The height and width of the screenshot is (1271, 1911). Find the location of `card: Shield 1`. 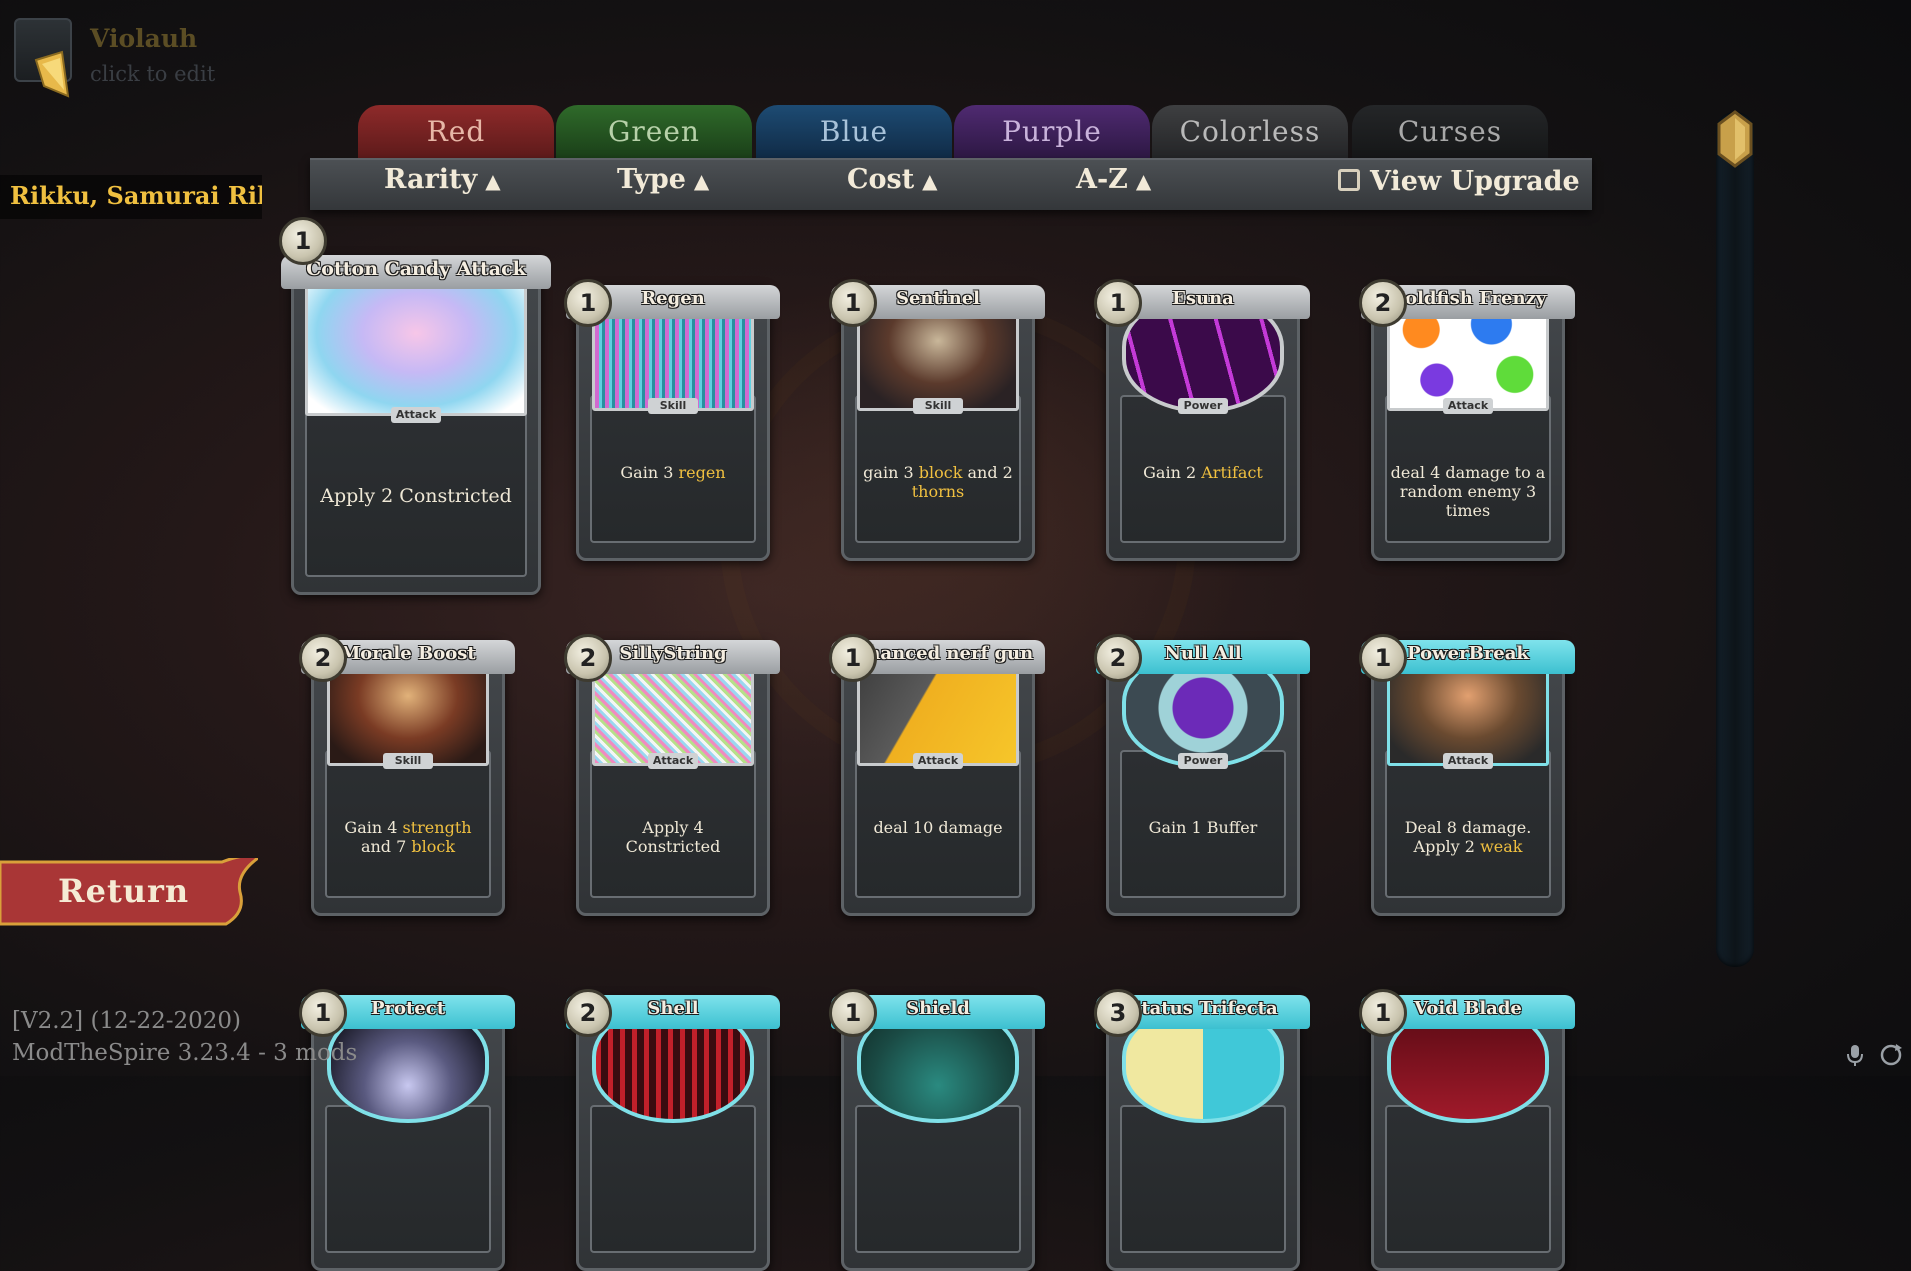

card: Shield 1 is located at coordinates (937, 1118).